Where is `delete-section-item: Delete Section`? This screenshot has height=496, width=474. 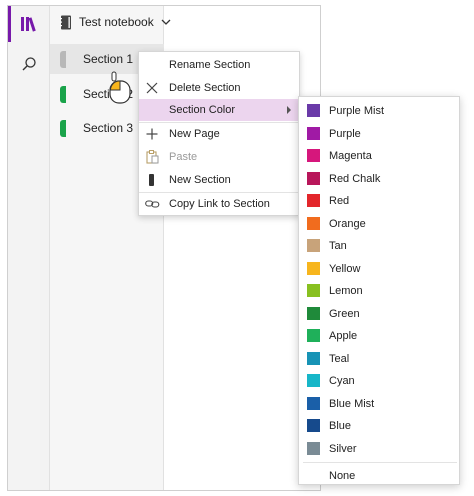 delete-section-item: Delete Section is located at coordinates (219, 88).